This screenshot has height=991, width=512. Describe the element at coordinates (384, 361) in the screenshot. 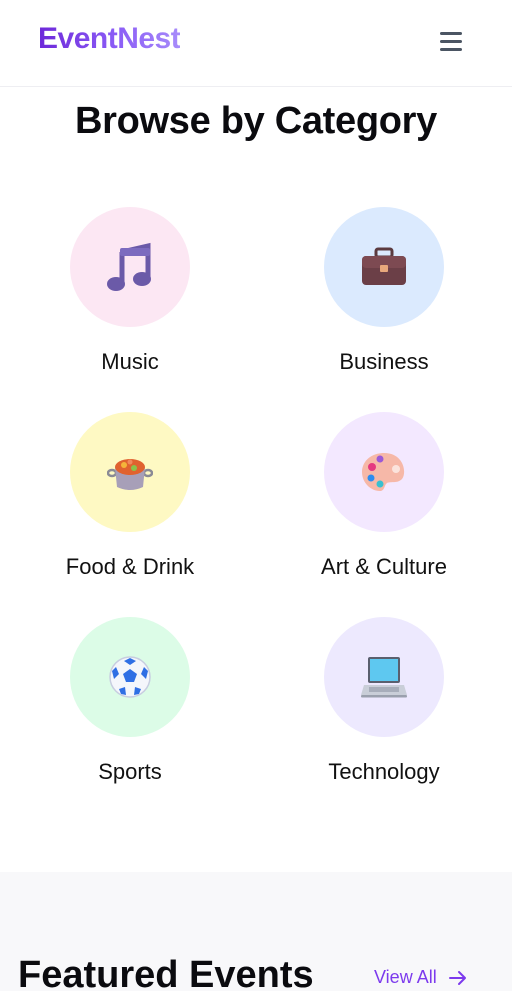

I see `category-label: Business` at that location.